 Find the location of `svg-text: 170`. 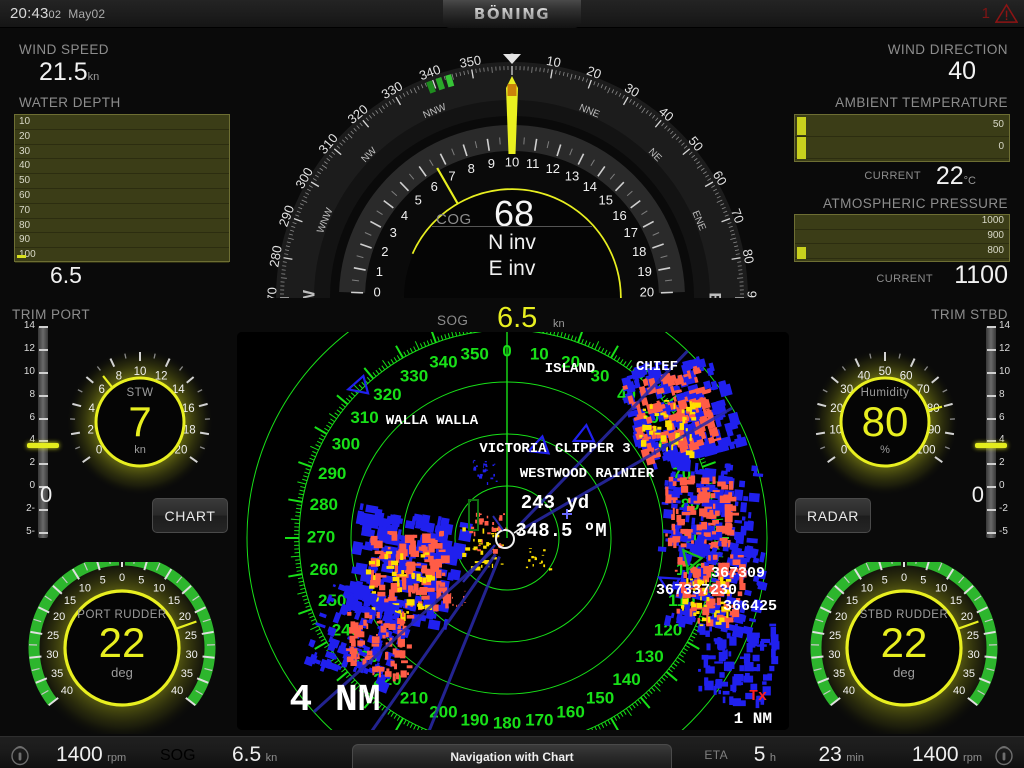

svg-text: 170 is located at coordinates (539, 720).